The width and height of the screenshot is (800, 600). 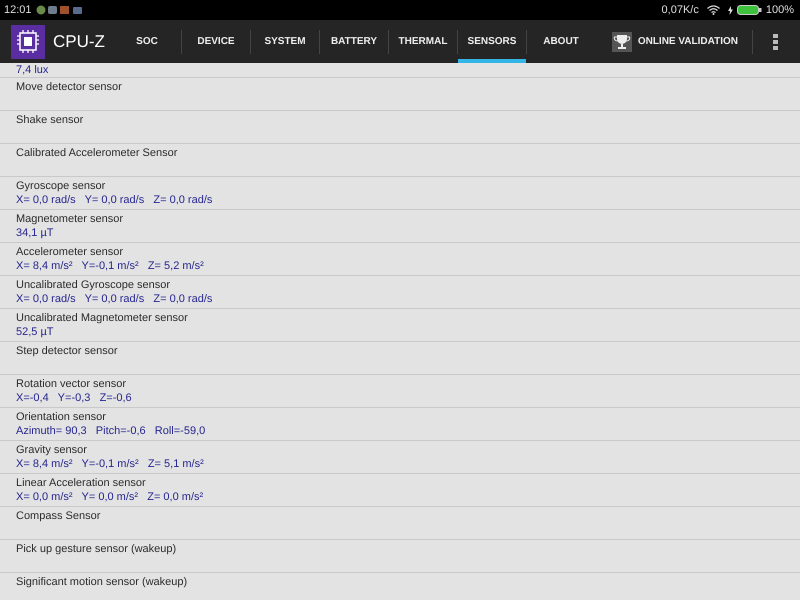 What do you see at coordinates (61, 417) in the screenshot?
I see `sensor-name: Orientation sensor` at bounding box center [61, 417].